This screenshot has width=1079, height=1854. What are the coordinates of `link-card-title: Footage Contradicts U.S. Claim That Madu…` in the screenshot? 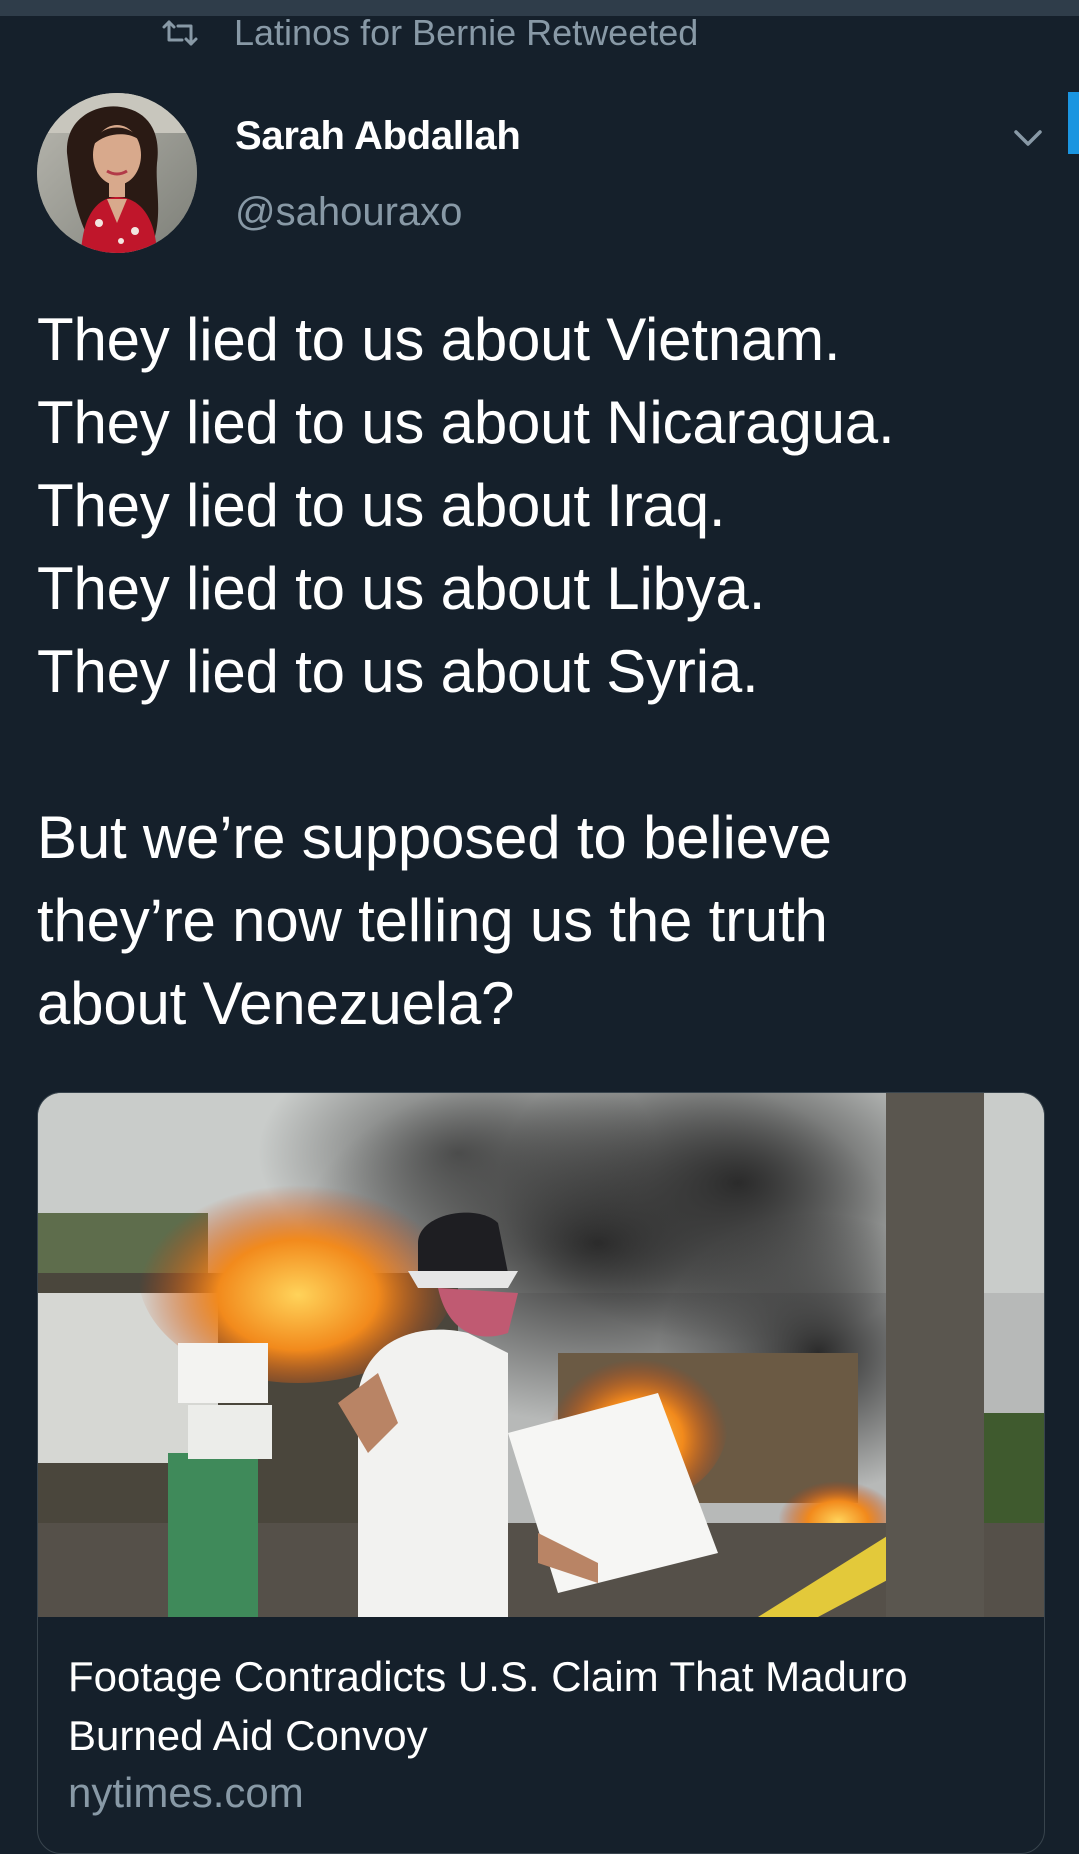 It's located at (538, 1706).